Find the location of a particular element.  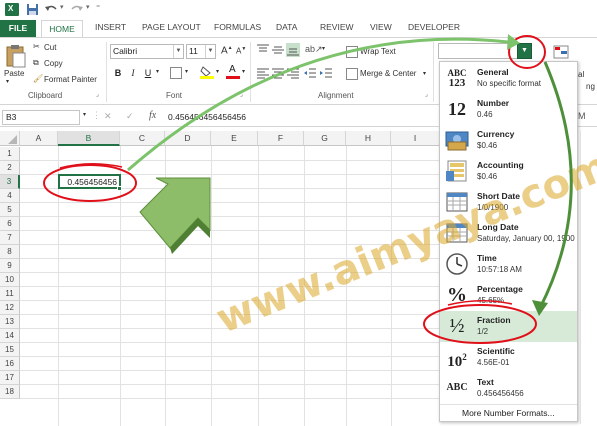

green-arrow is located at coordinates (555, 185).